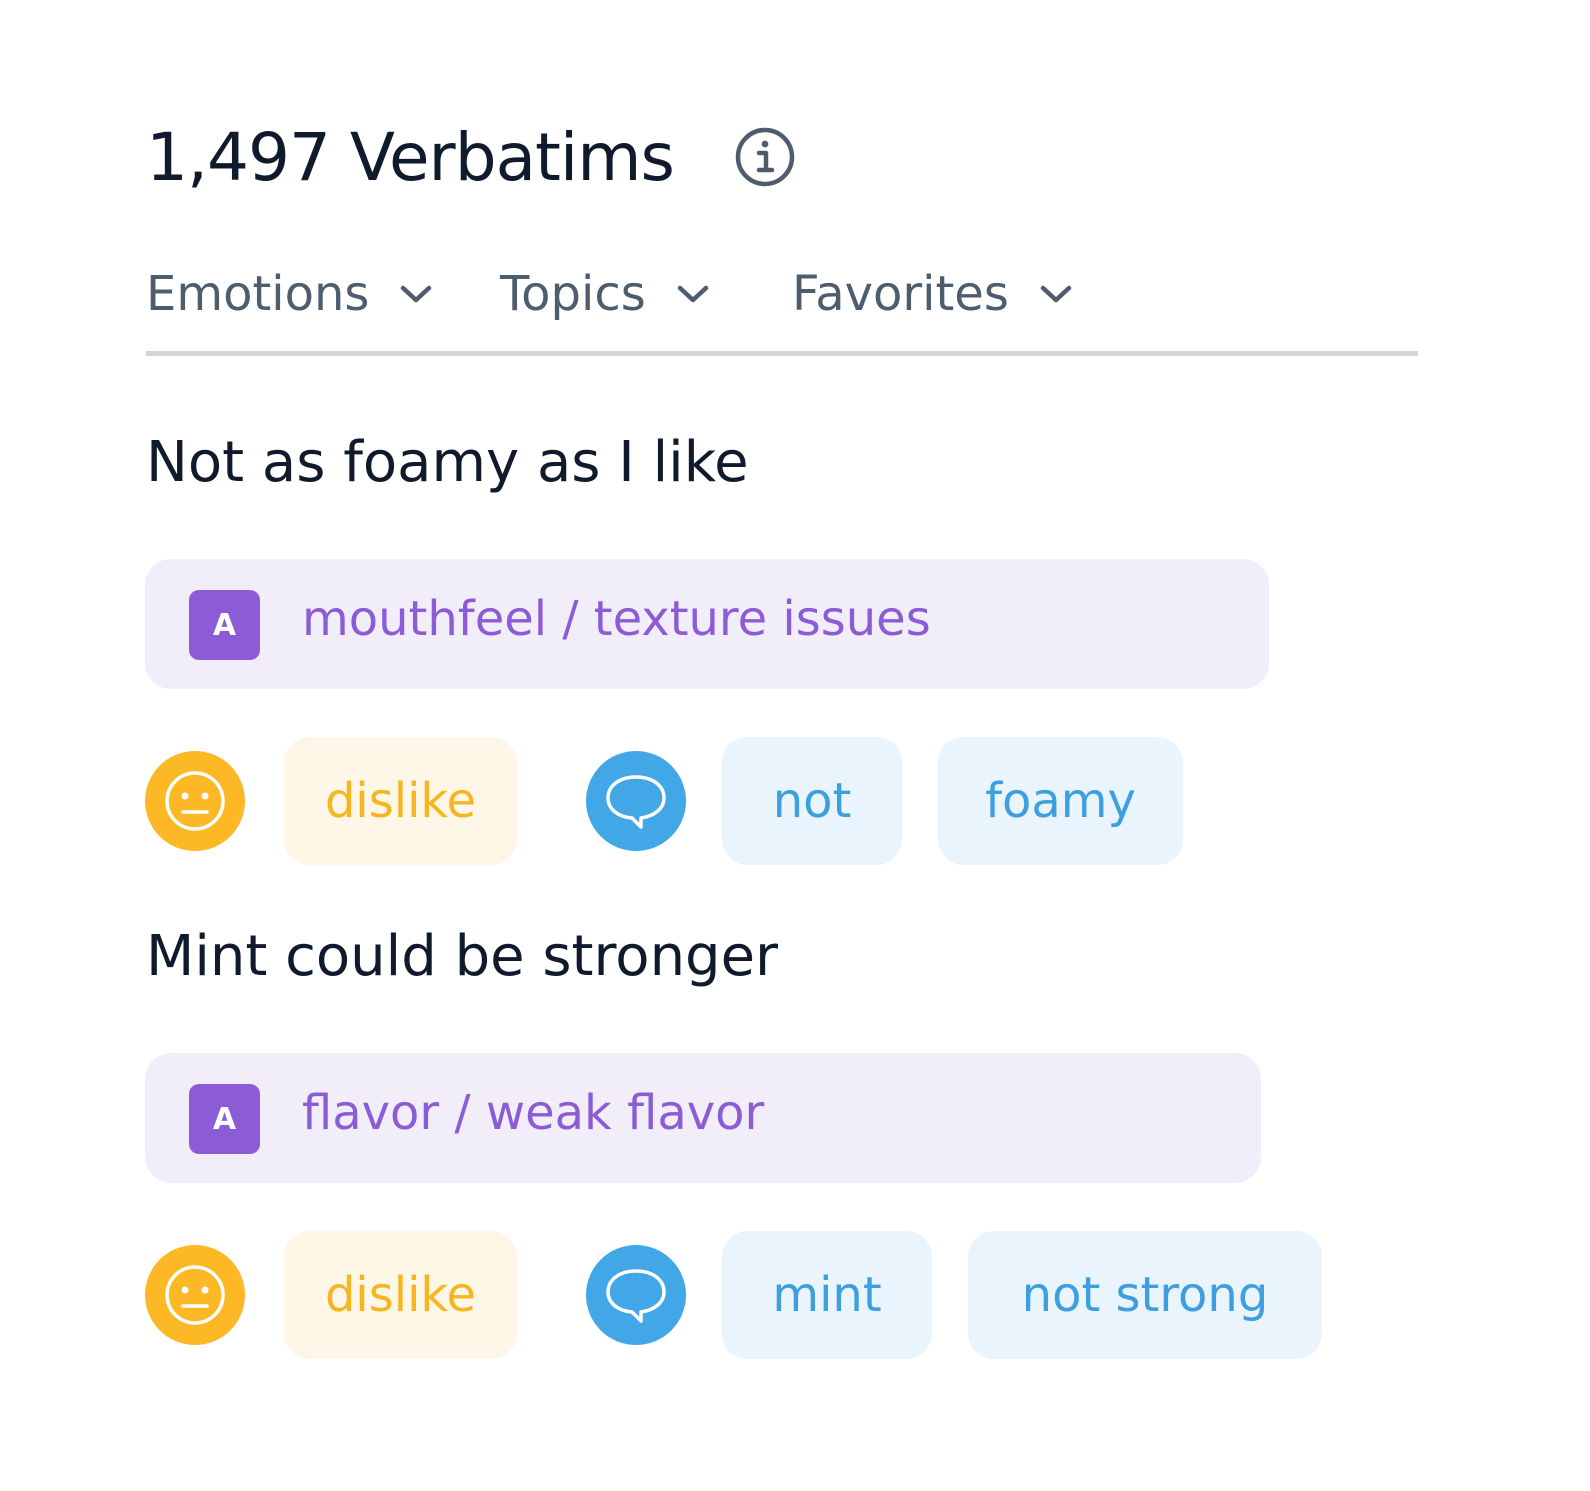  Describe the element at coordinates (1060, 801) in the screenshot. I see `keyword-chip: foamy` at that location.